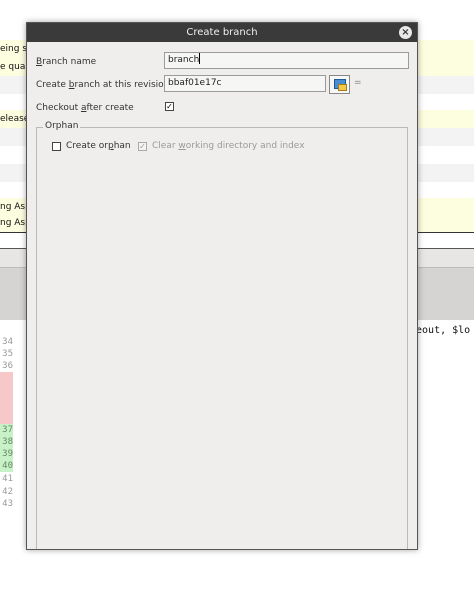  Describe the element at coordinates (66, 62) in the screenshot. I see `branch-name-label: Branch name` at that location.